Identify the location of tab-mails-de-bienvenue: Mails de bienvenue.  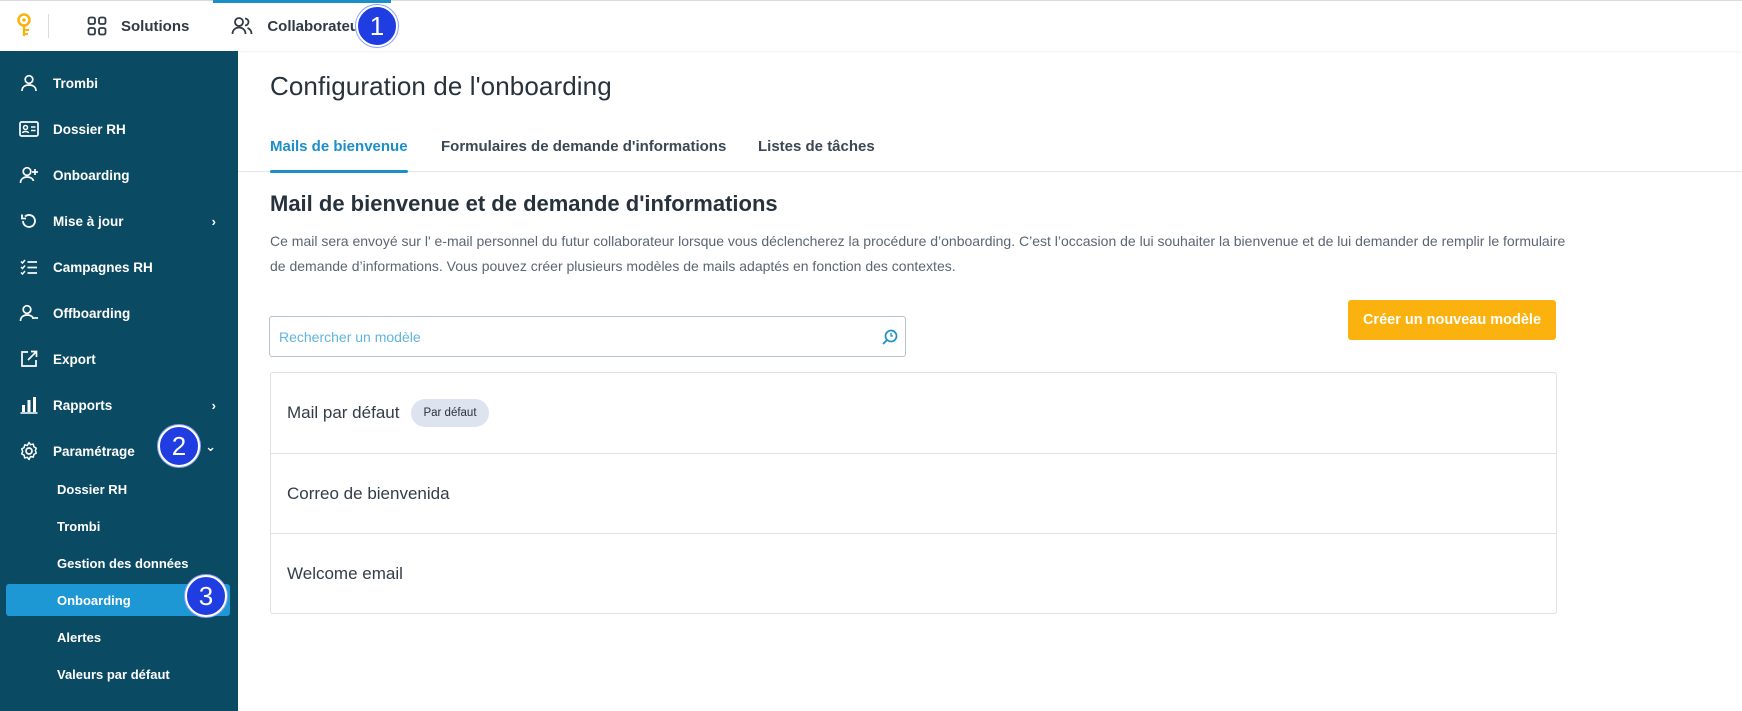
(339, 150).